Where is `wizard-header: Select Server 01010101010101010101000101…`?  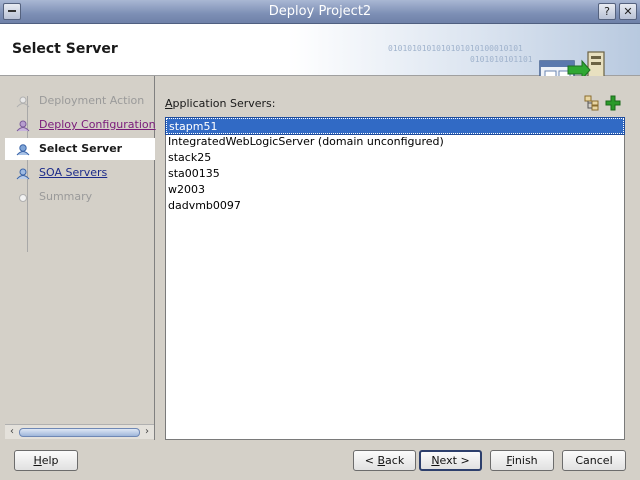 wizard-header: Select Server 01010101010101010101000101… is located at coordinates (320, 56).